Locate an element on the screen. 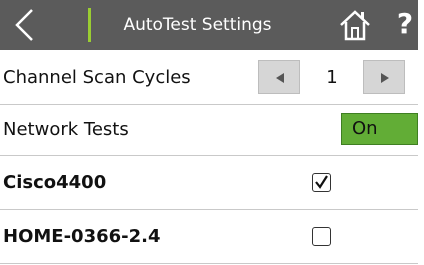 The height and width of the screenshot is (265, 424). page-title: AutoTest Settings is located at coordinates (197, 25).